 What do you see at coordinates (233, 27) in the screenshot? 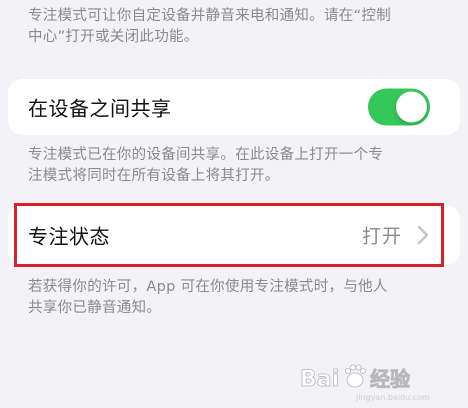
I see `focus-description: 专注模式可让你自定设备并静音来电和通知。请在“控制 中心”打开或关闭此功能。` at bounding box center [233, 27].